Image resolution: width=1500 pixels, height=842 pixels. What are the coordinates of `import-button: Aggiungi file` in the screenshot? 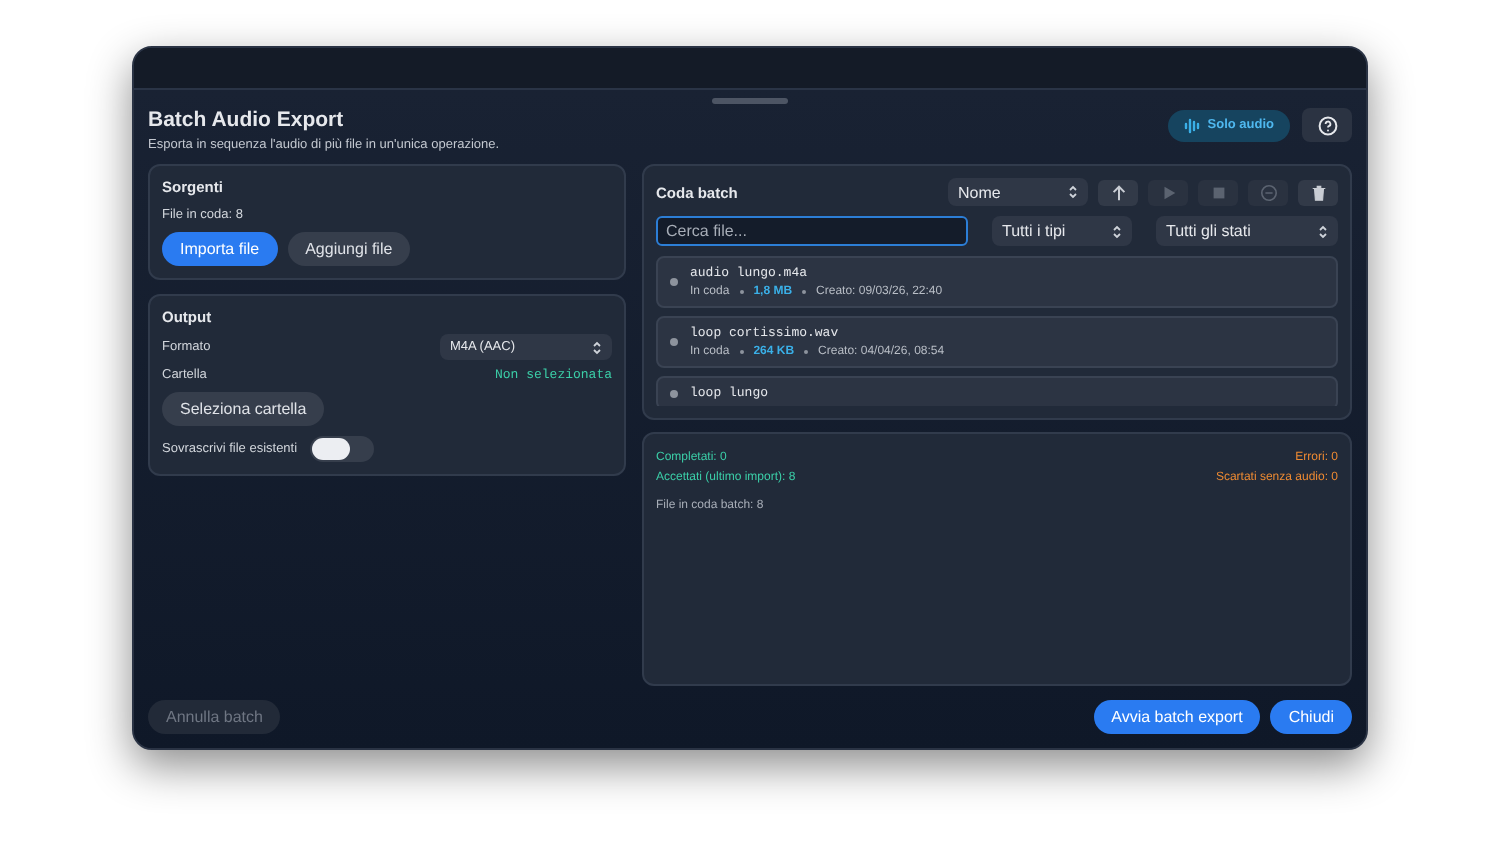 It's located at (349, 249).